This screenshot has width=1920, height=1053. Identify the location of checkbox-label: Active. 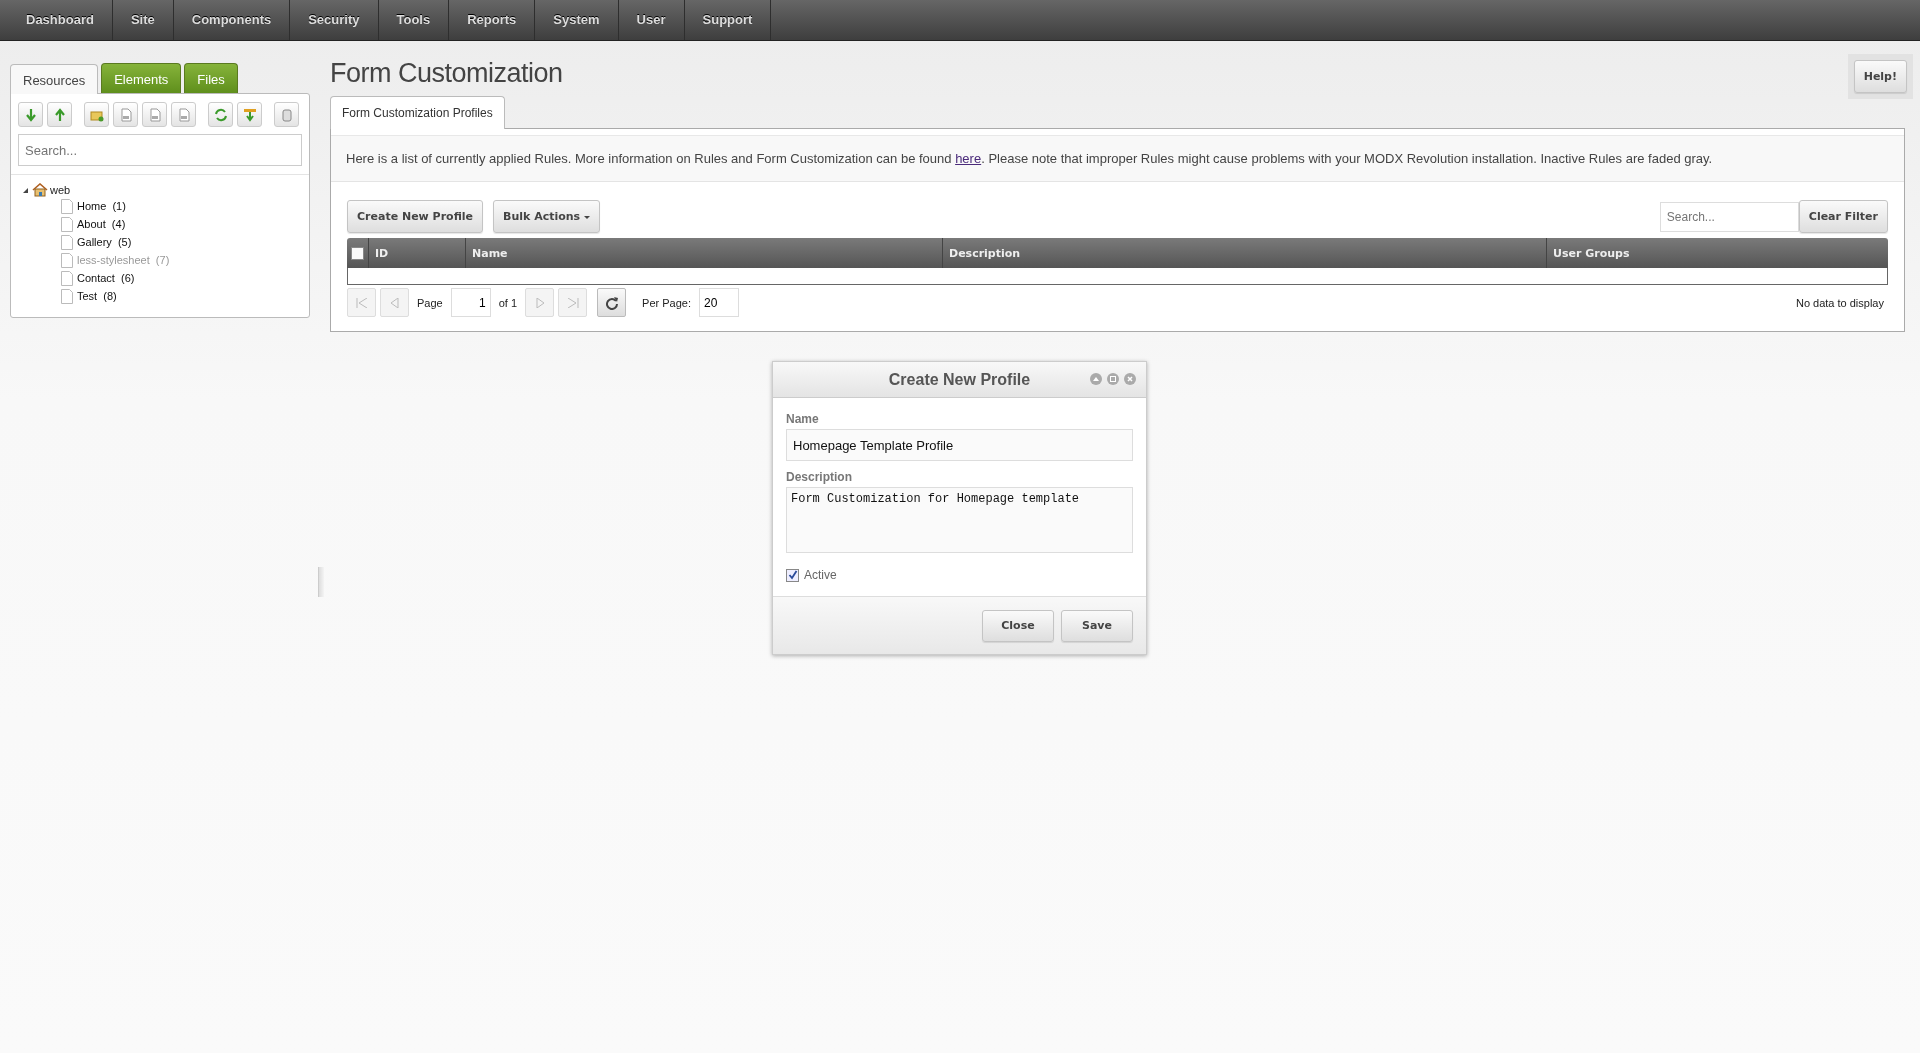
(820, 575).